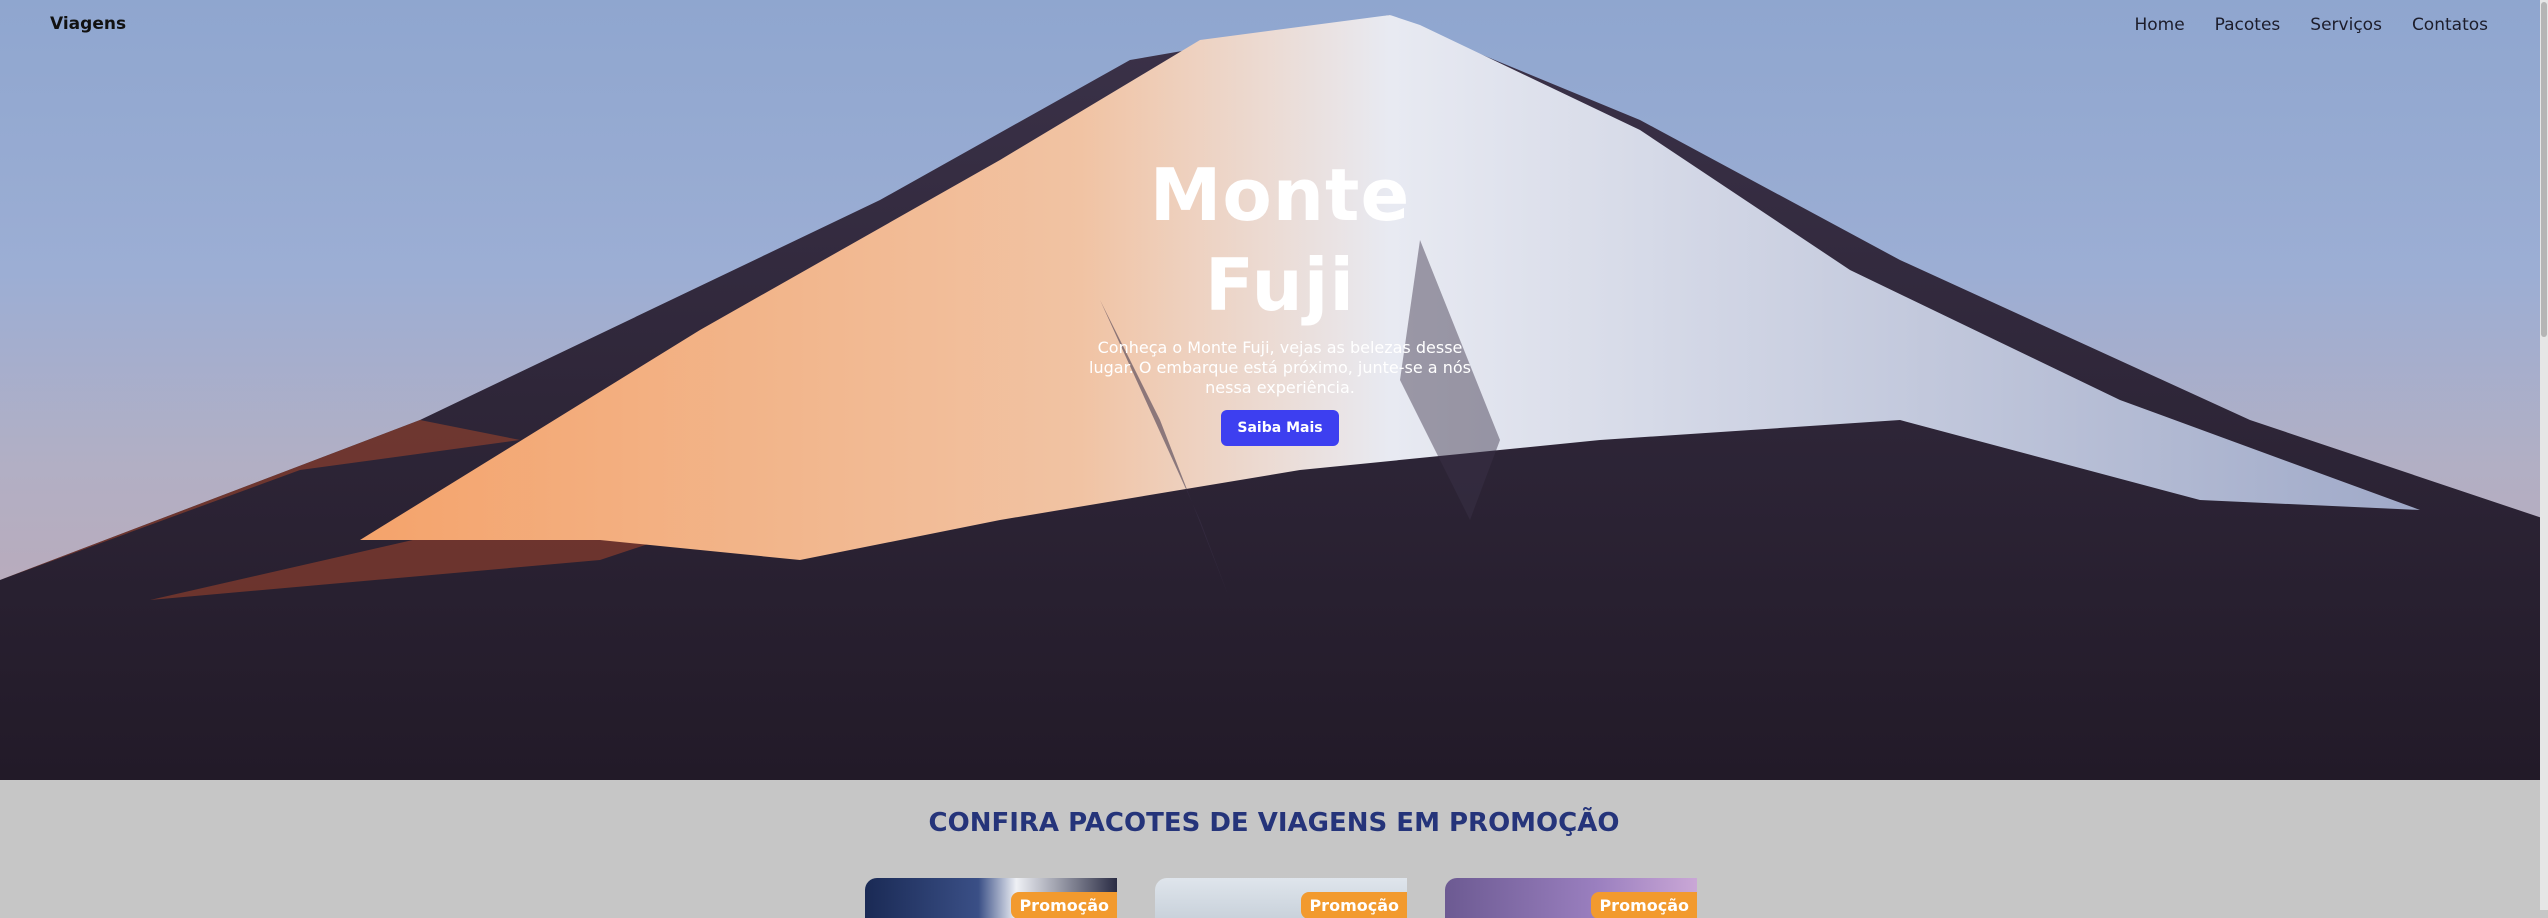  I want to click on brand-logo: Viagens, so click(88, 24).